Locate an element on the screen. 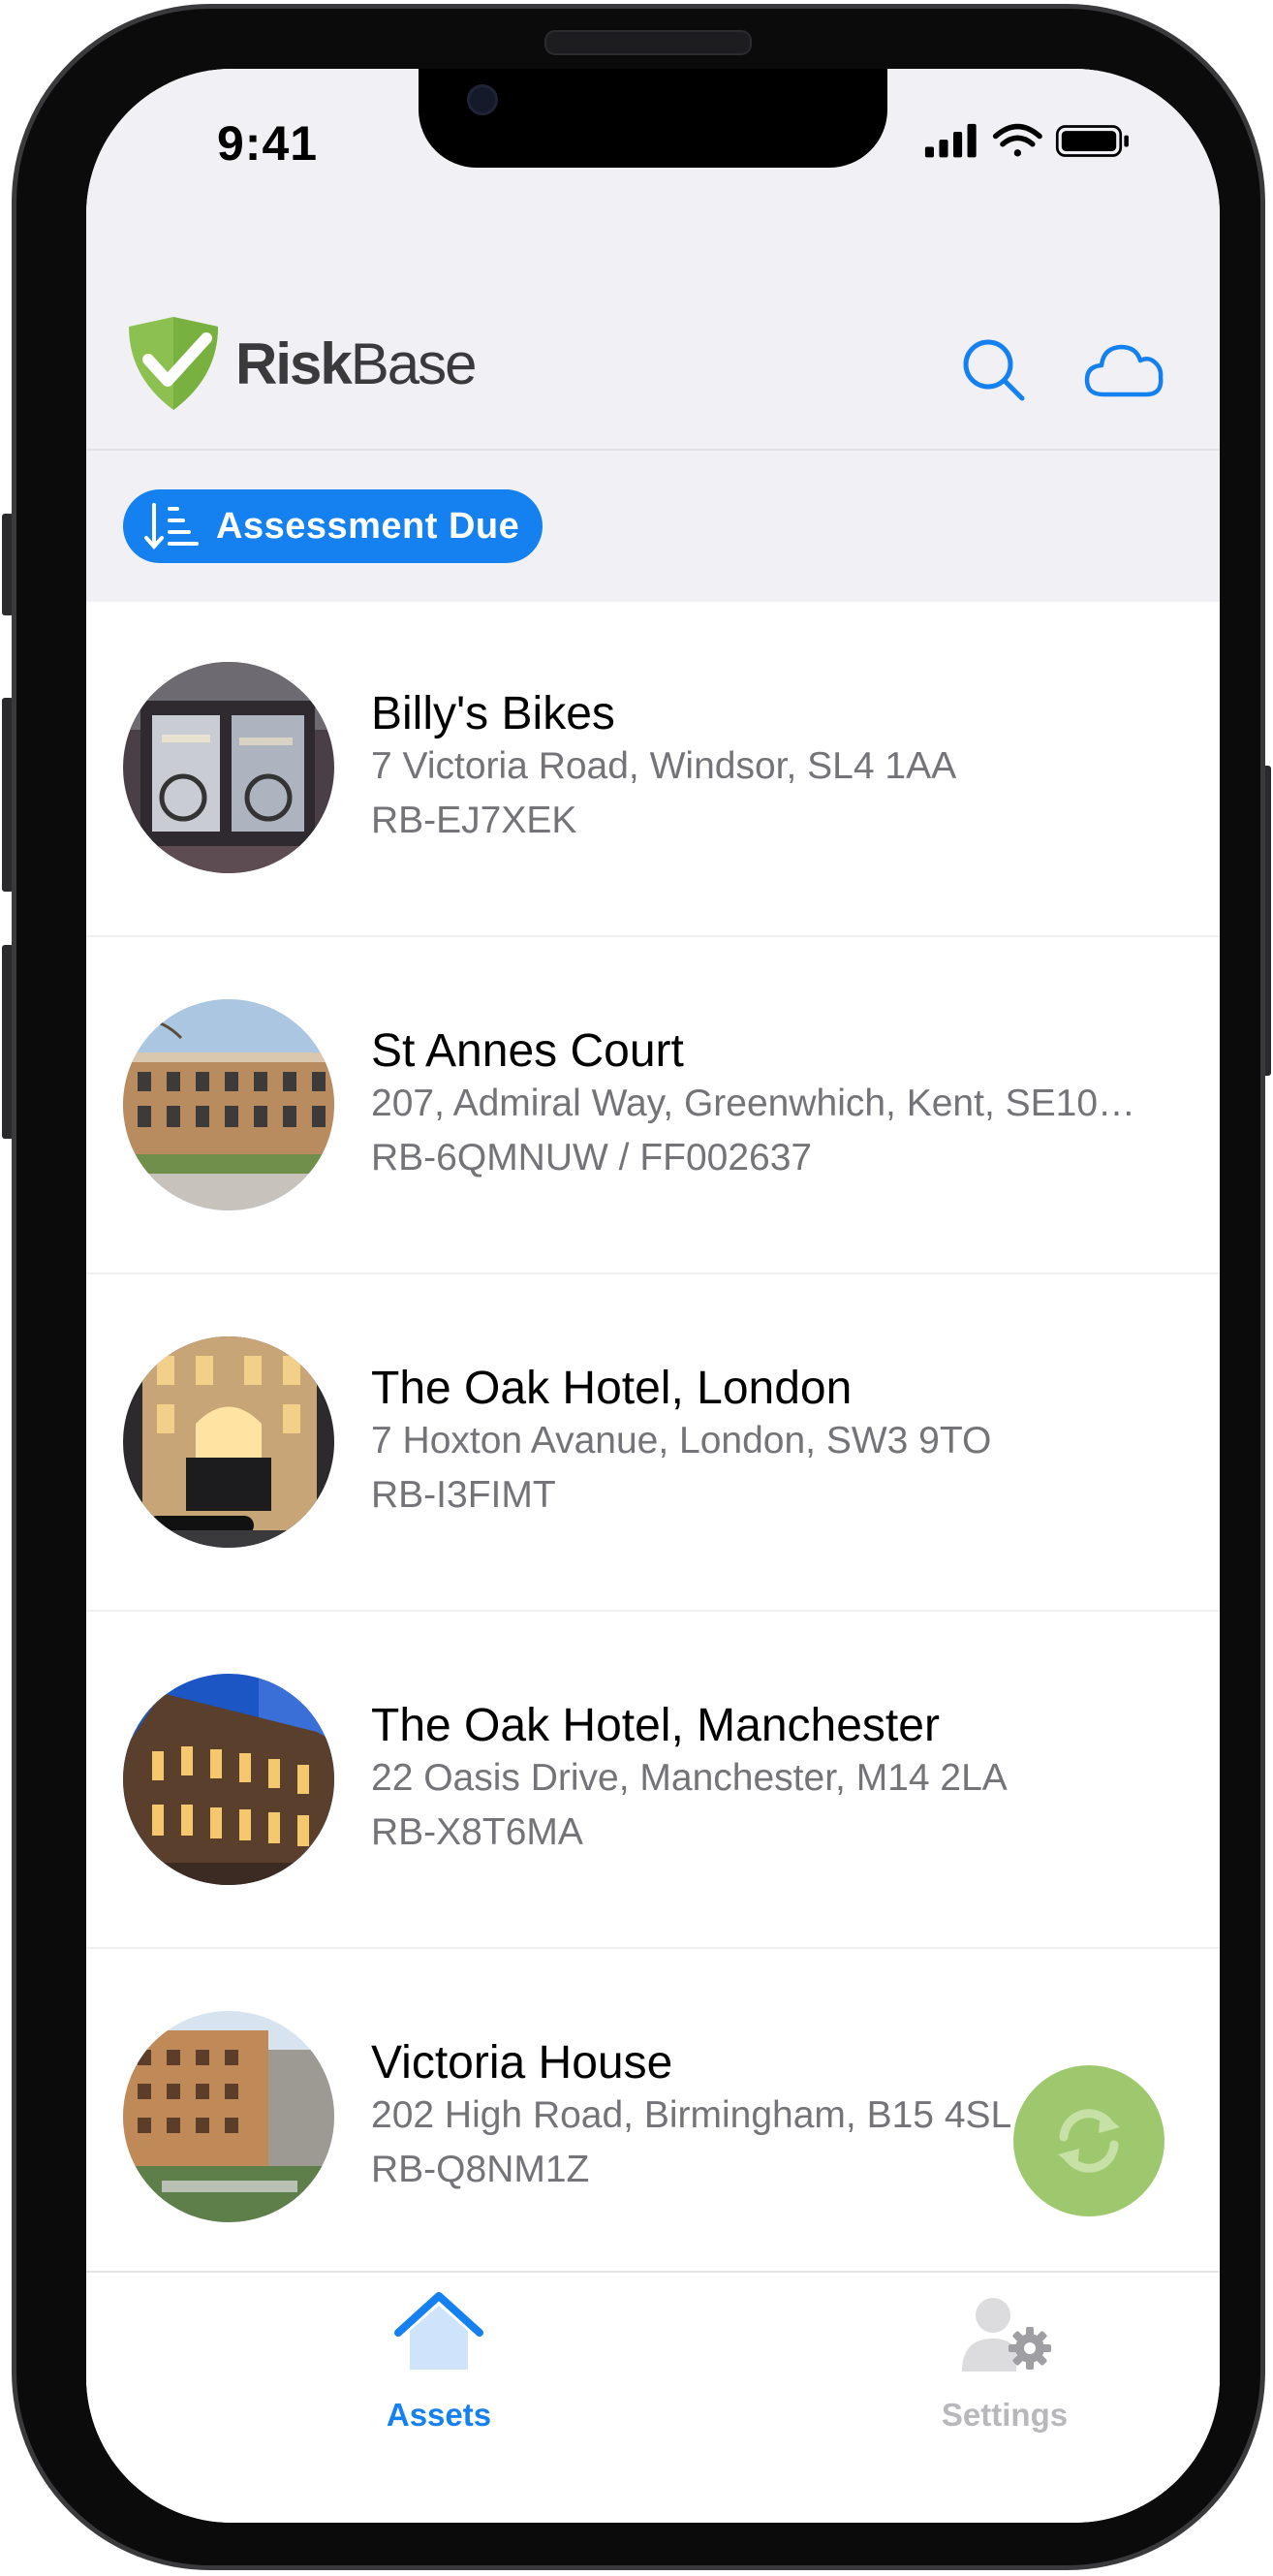 The height and width of the screenshot is (2576, 1273). asset-address: 202 High Road, Birmingham, B15 4SL is located at coordinates (691, 2115).